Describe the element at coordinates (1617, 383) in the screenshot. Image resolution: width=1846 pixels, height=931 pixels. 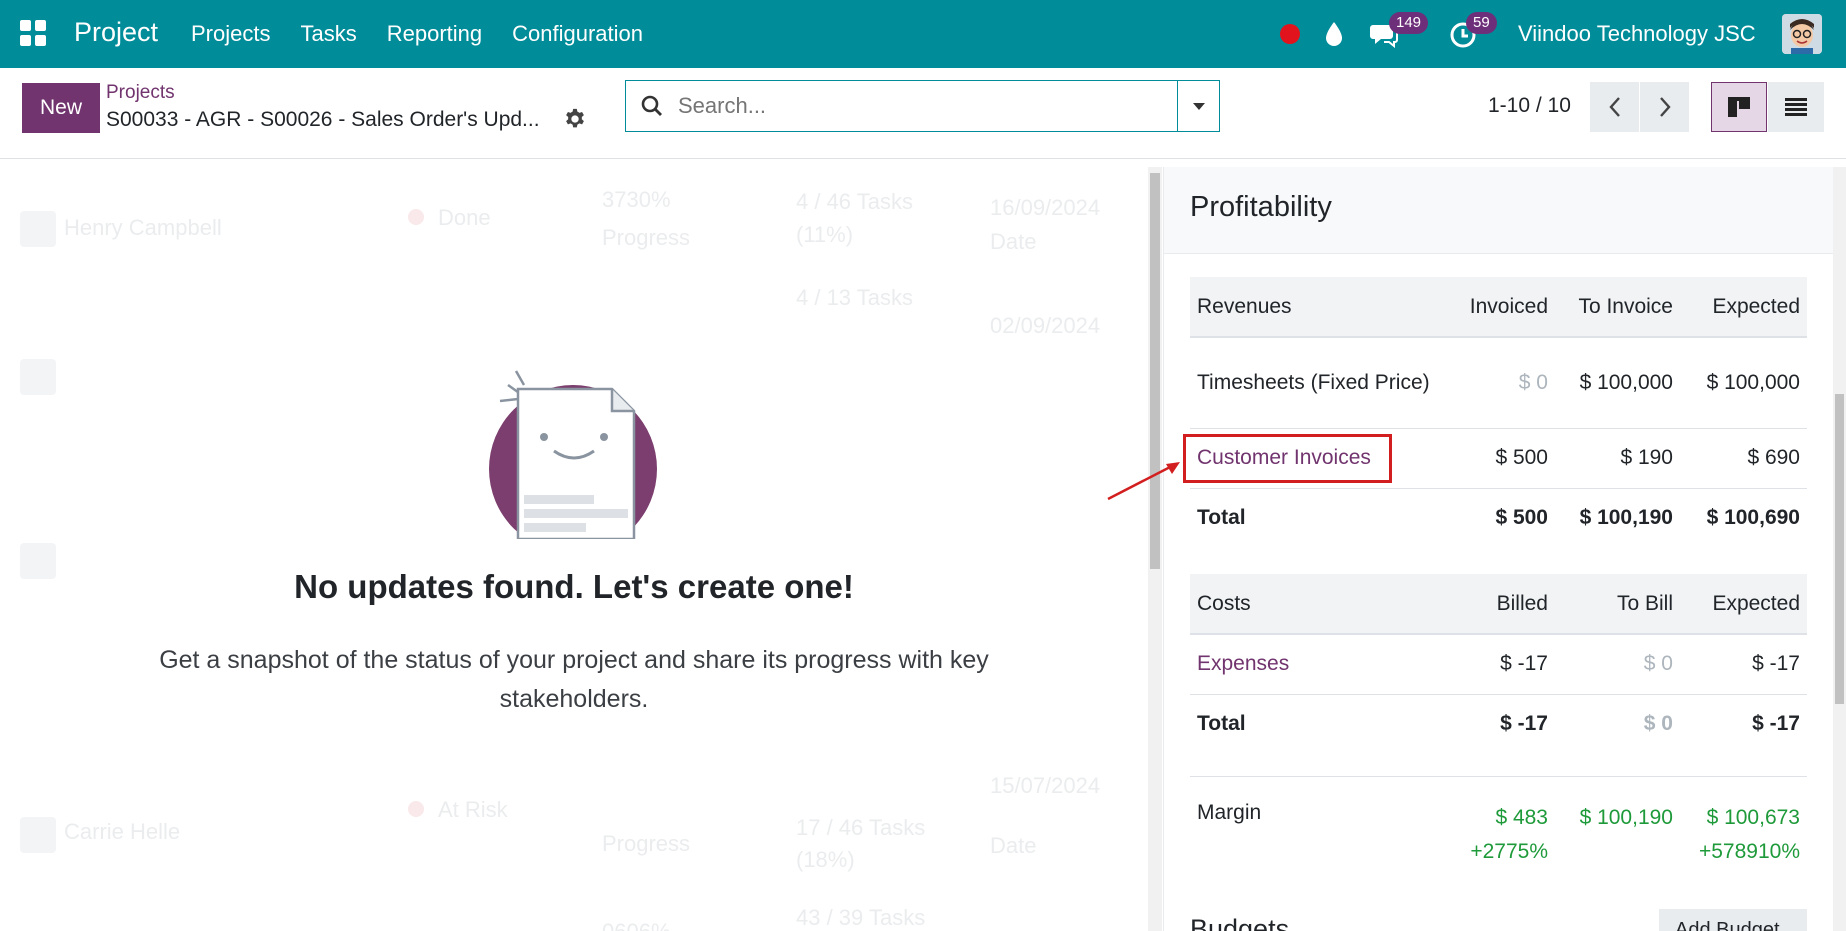
I see `row-to-invoice: $ 100,000` at that location.